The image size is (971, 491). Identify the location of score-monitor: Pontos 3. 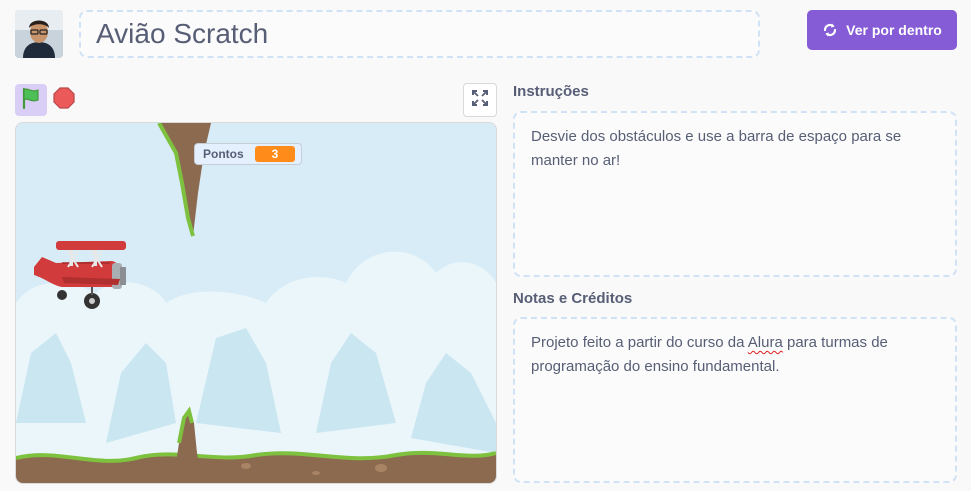
(248, 154).